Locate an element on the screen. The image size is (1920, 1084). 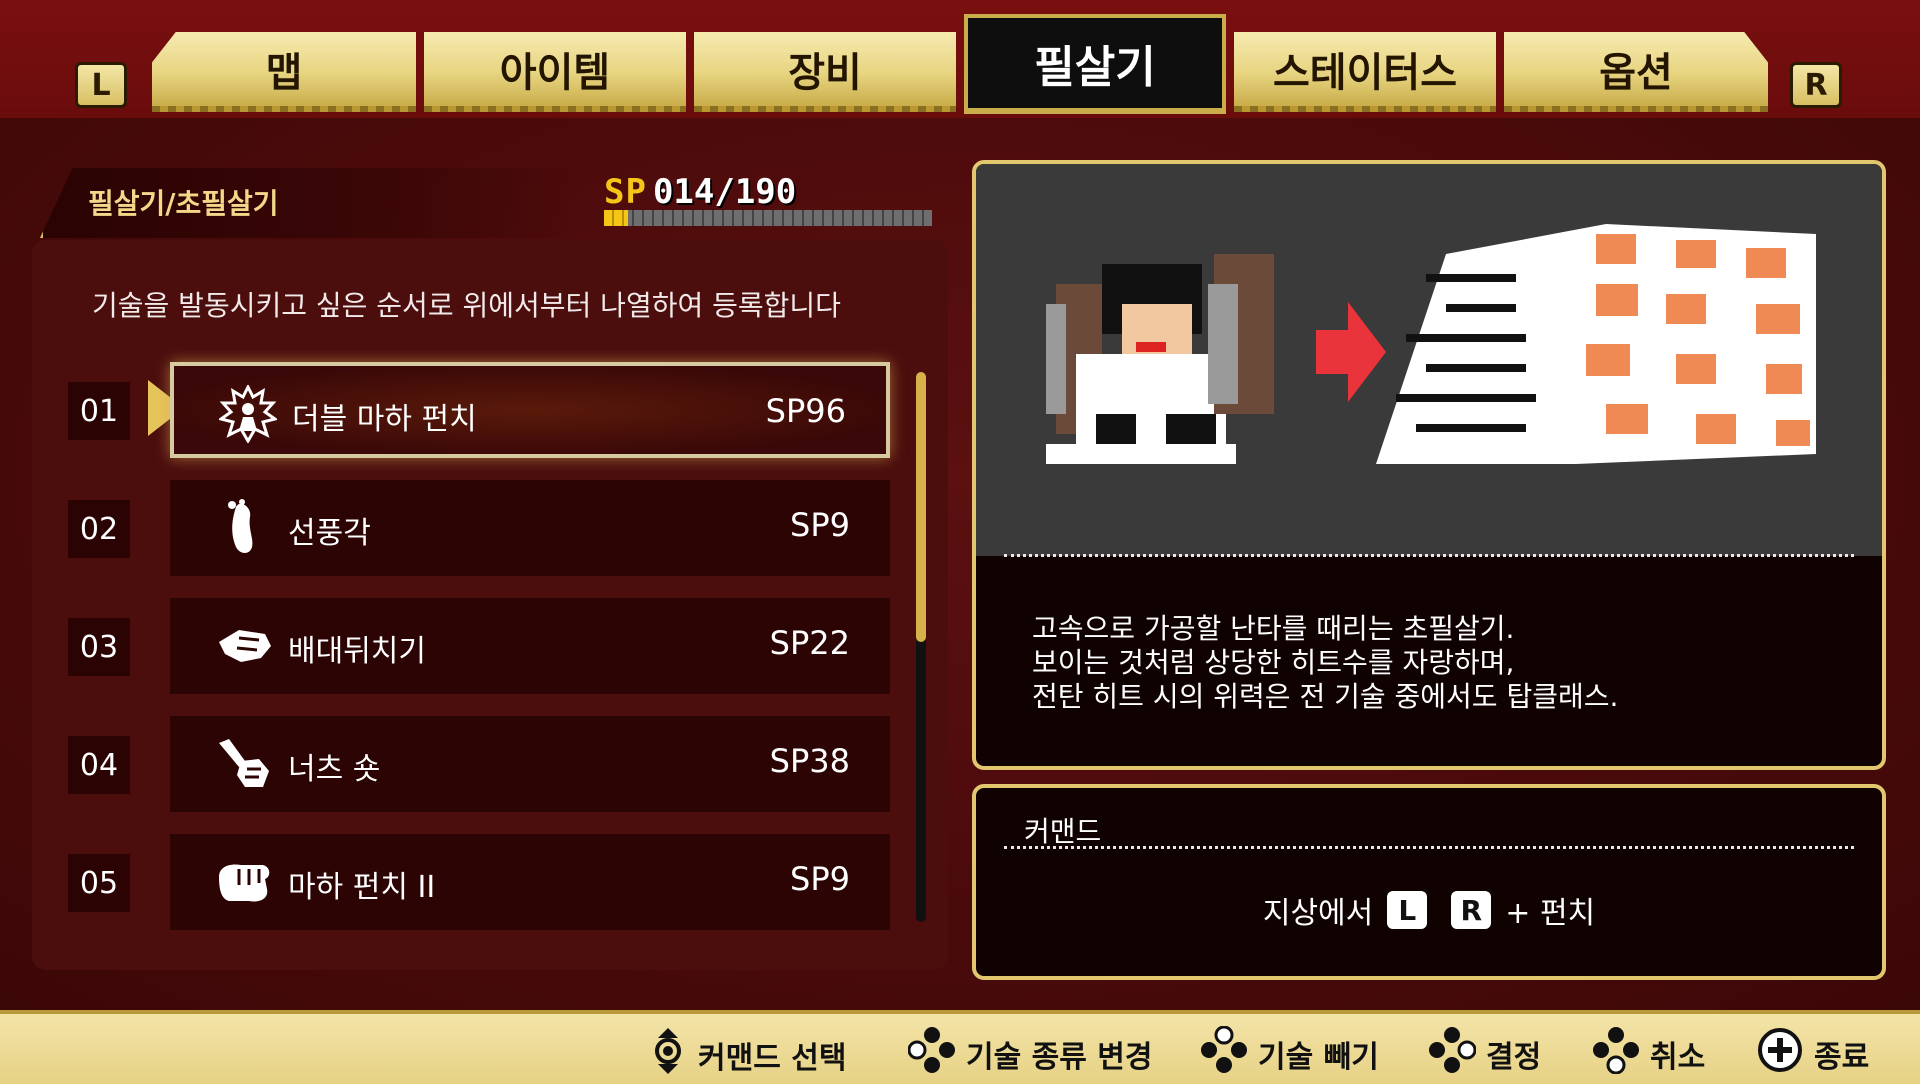
move-name: 더블 마하 펀치 is located at coordinates (384, 419).